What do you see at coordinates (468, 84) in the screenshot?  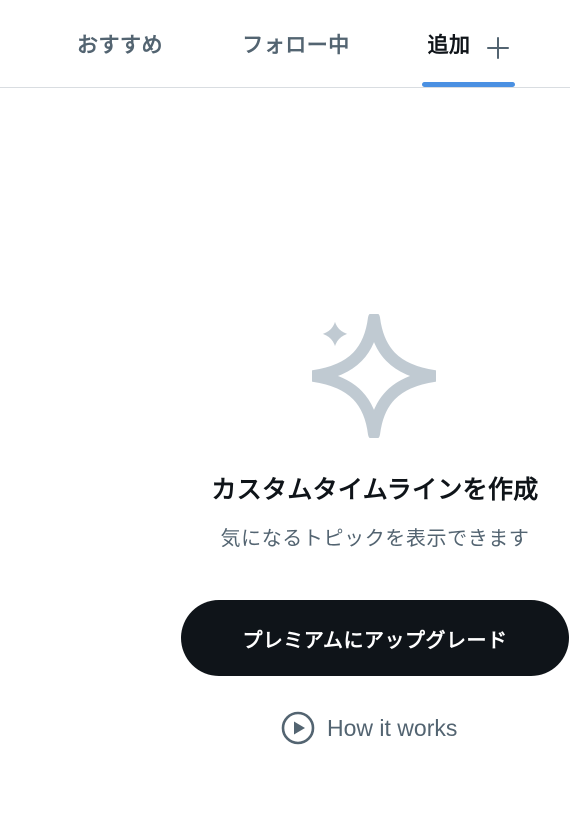 I see `active-tab-indicator` at bounding box center [468, 84].